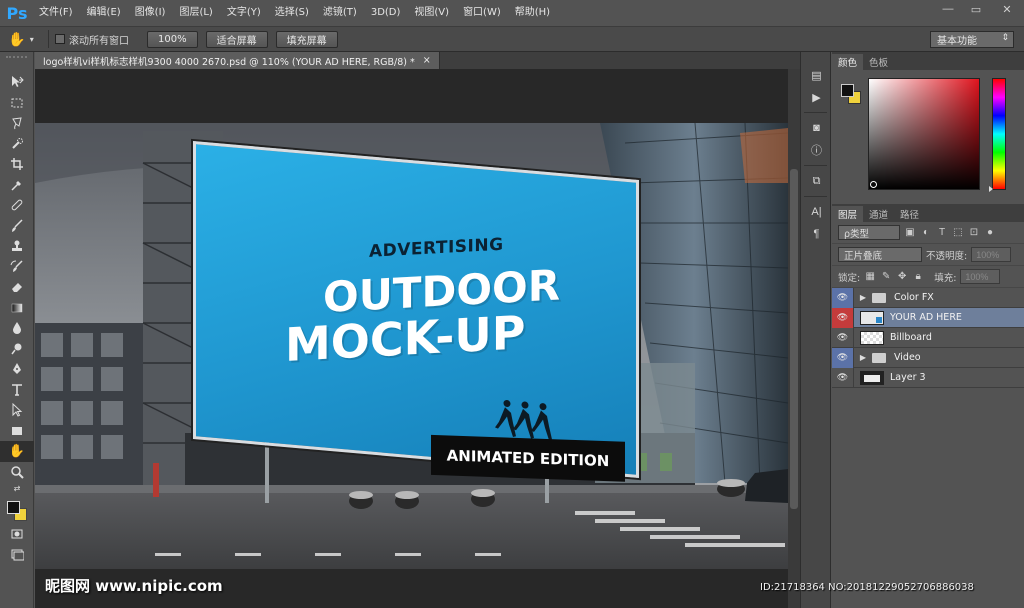 The image size is (1024, 608). Describe the element at coordinates (17, 123) in the screenshot. I see `lasso-tool` at that location.